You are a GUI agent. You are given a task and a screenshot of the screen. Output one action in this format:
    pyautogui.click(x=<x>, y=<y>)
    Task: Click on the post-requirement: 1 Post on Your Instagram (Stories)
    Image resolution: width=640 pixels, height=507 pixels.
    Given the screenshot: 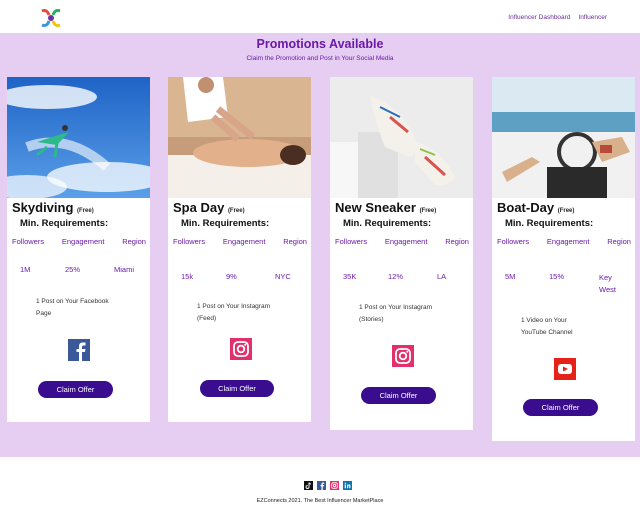 What is the action you would take?
    pyautogui.click(x=395, y=313)
    